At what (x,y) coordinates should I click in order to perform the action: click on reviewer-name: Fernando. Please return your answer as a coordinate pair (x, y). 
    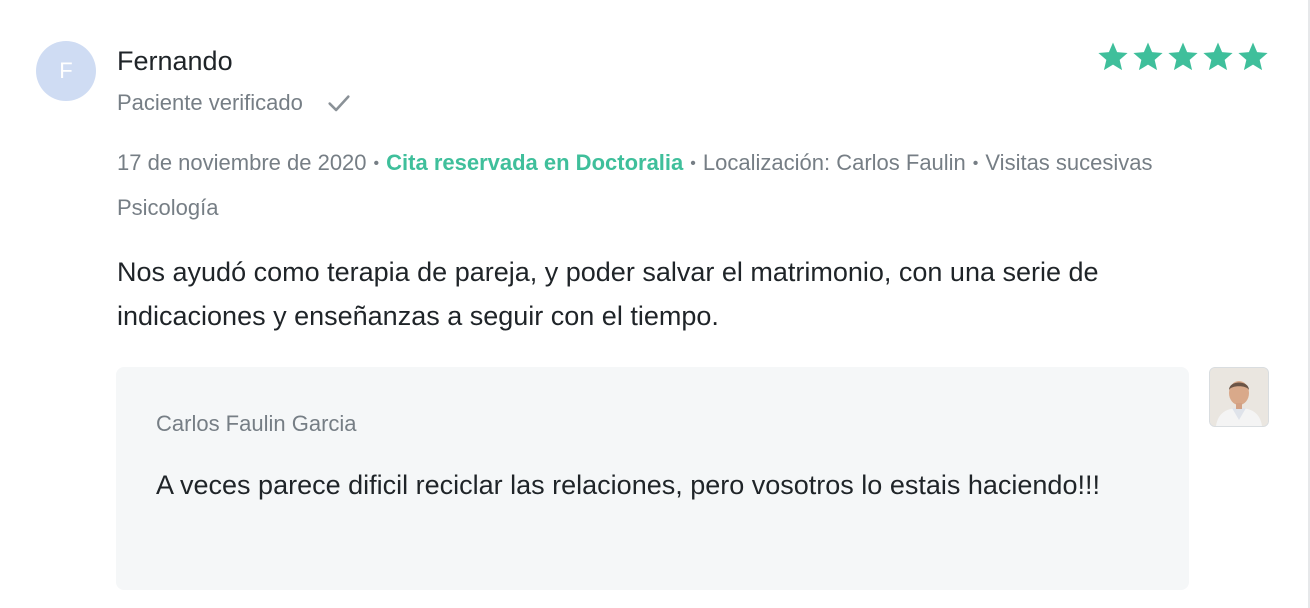
    Looking at the image, I should click on (175, 61).